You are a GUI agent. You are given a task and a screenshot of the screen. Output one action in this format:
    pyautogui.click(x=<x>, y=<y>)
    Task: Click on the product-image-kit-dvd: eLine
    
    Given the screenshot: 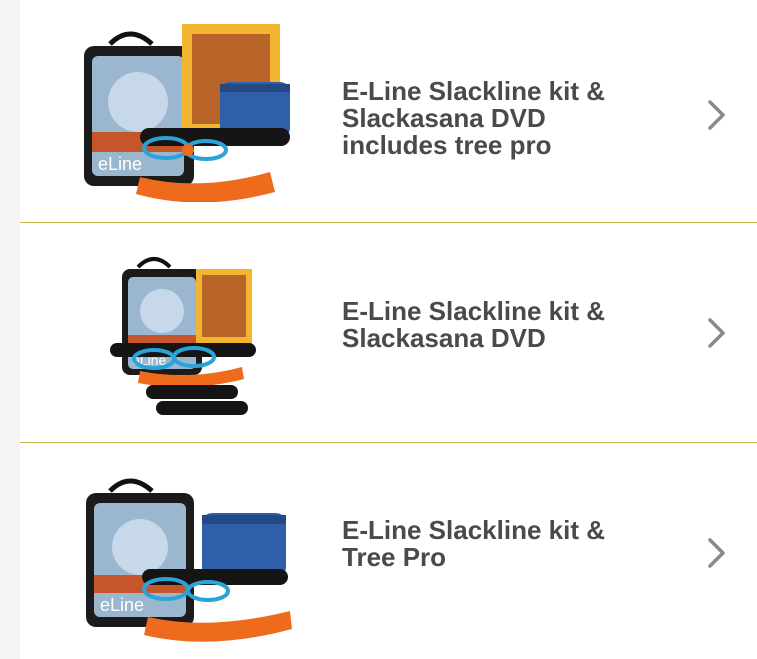 What is the action you would take?
    pyautogui.click(x=183, y=336)
    